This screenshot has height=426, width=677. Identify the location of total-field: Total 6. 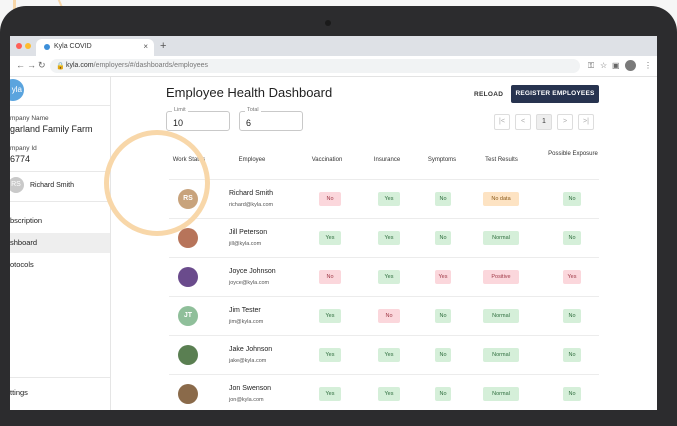
(271, 119).